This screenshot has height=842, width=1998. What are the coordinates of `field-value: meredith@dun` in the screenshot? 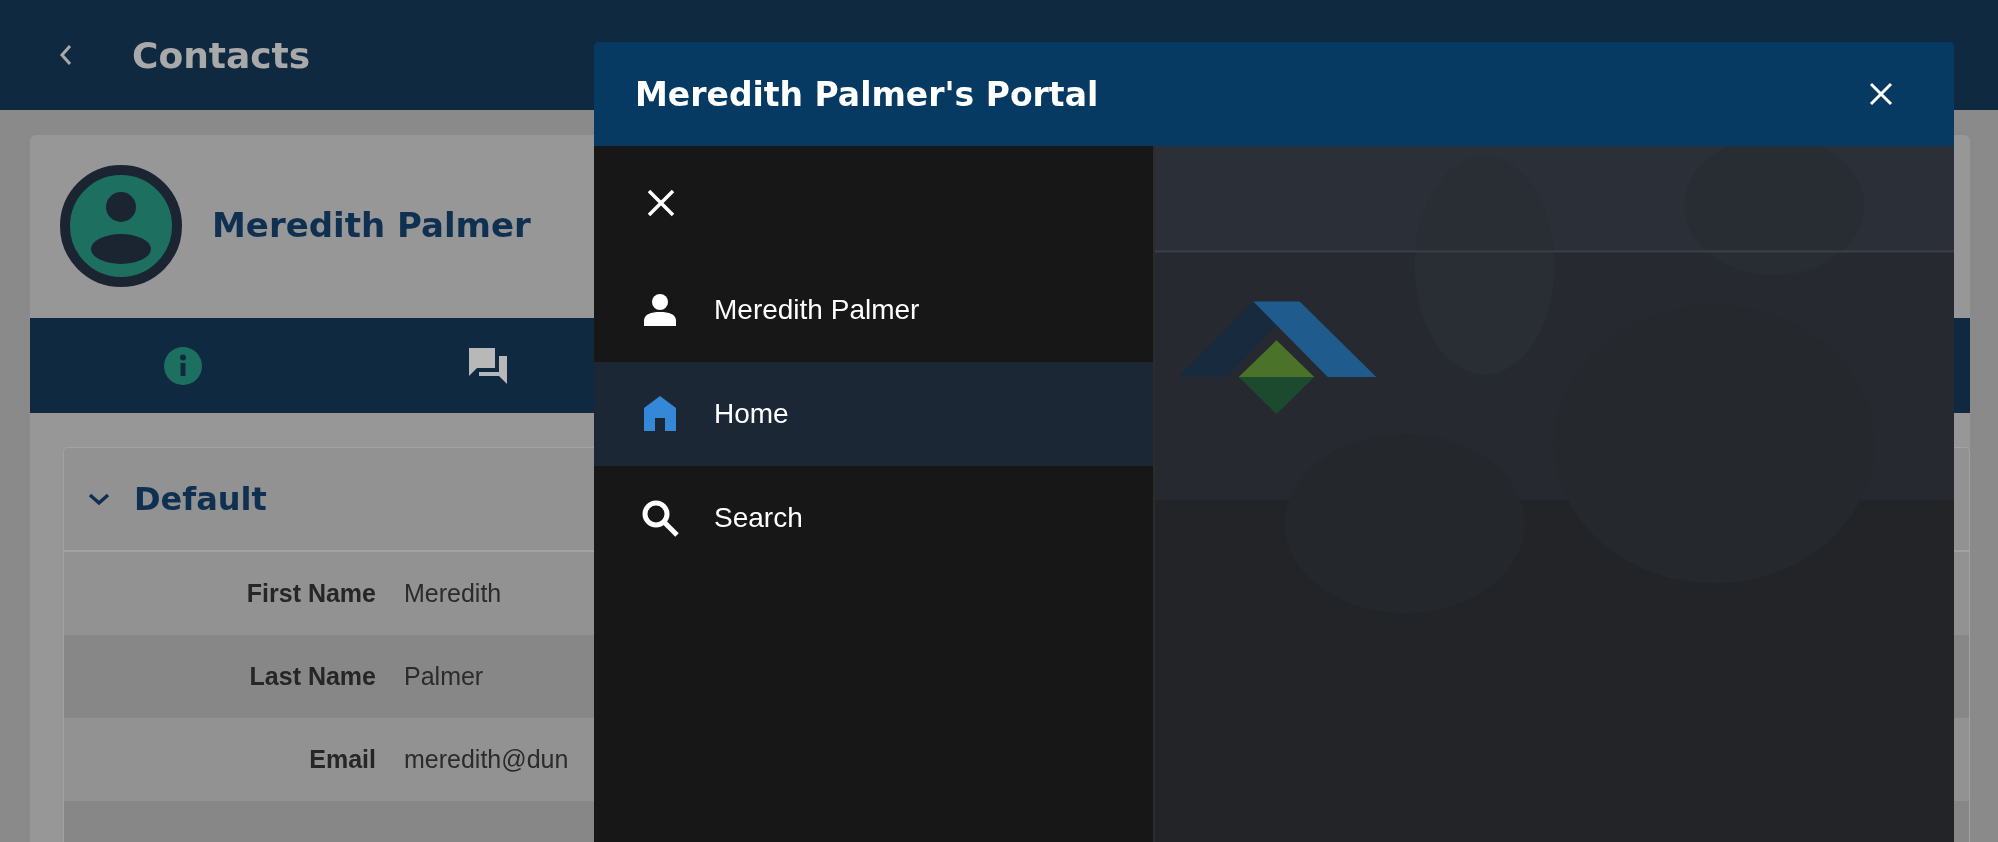 It's located at (486, 759).